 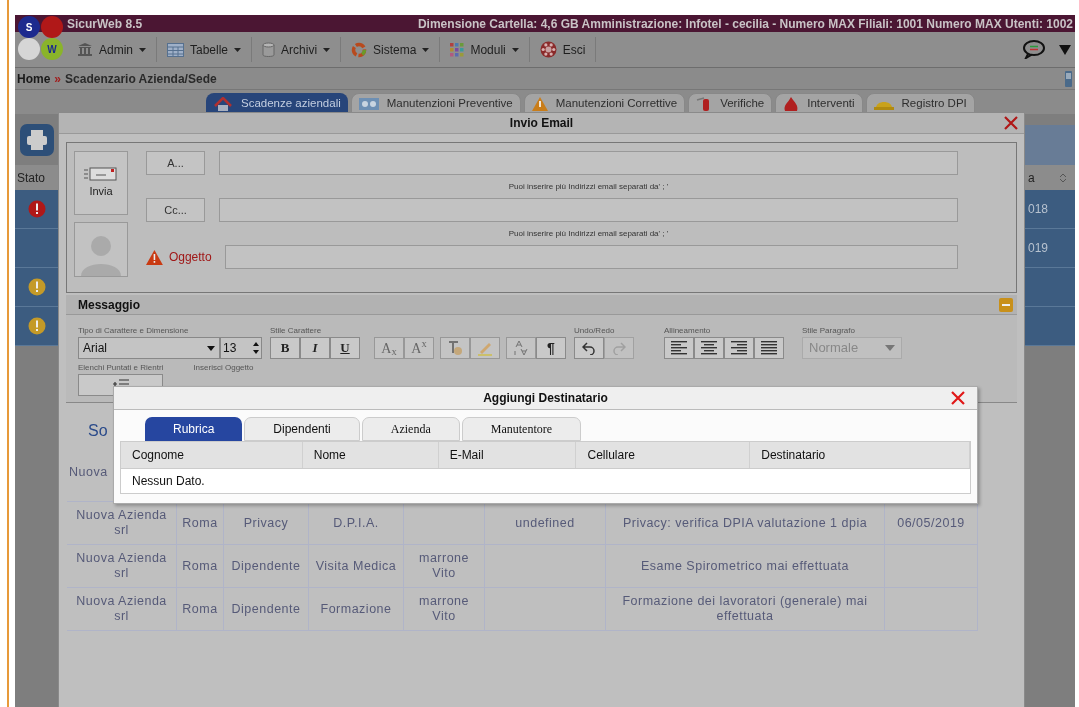 I want to click on machine-icon, so click(x=368, y=103).